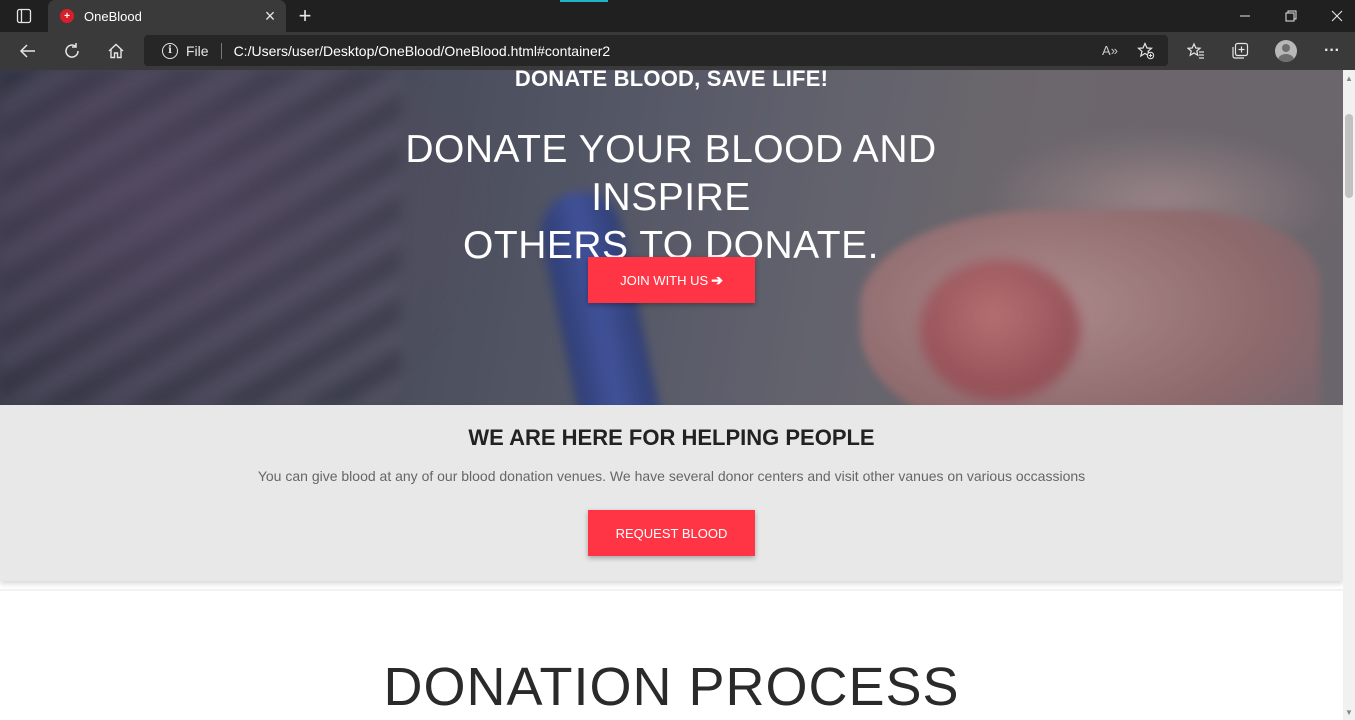  I want to click on scroll-up-arrow-icon: ▲, so click(1349, 78).